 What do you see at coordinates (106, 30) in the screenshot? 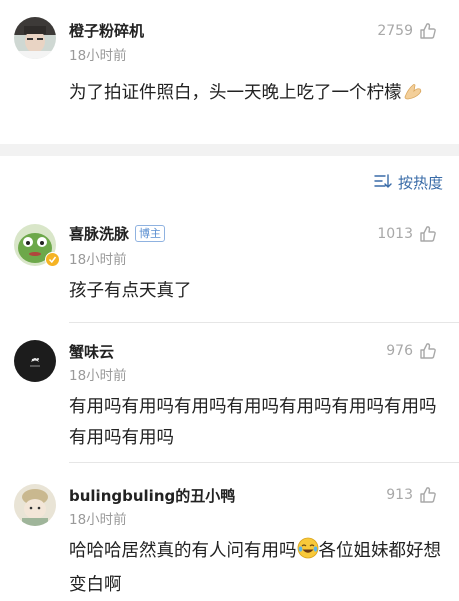
I see `username: 橙子粉碎机` at bounding box center [106, 30].